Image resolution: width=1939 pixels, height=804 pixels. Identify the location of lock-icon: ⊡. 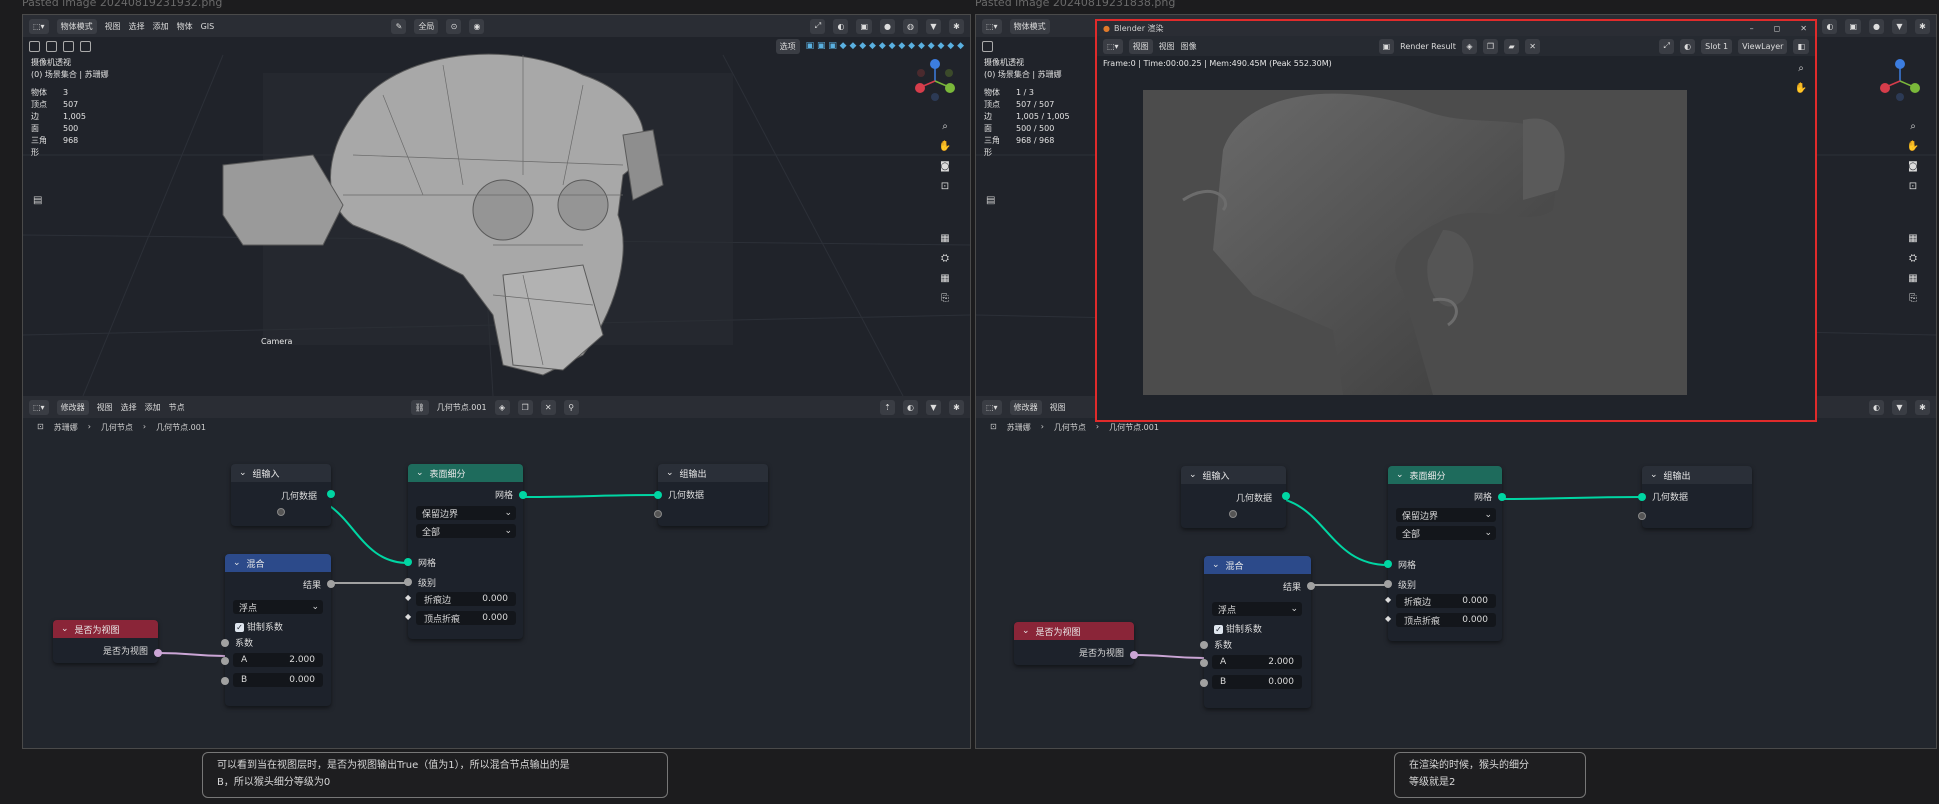
(945, 186).